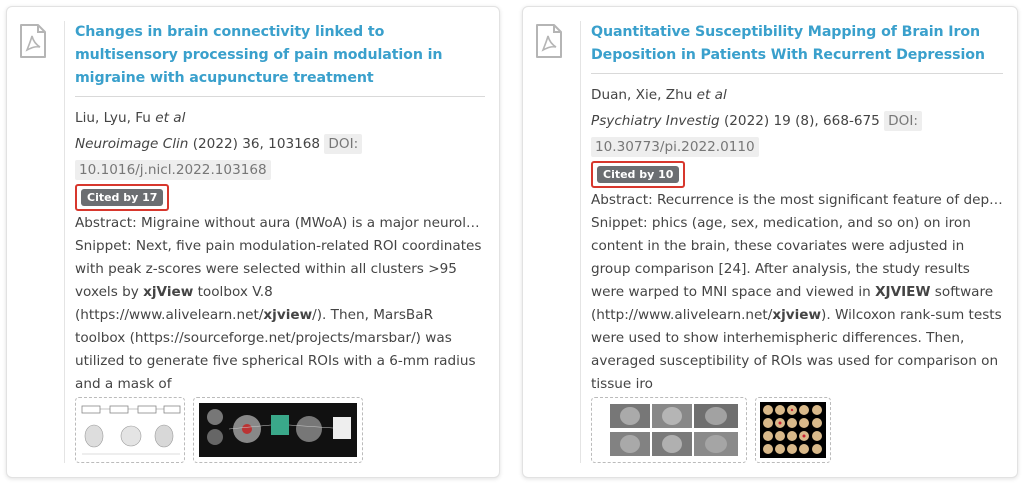 Image resolution: width=1024 pixels, height=486 pixels. I want to click on figure-thumbnail-connectivity, so click(278, 430).